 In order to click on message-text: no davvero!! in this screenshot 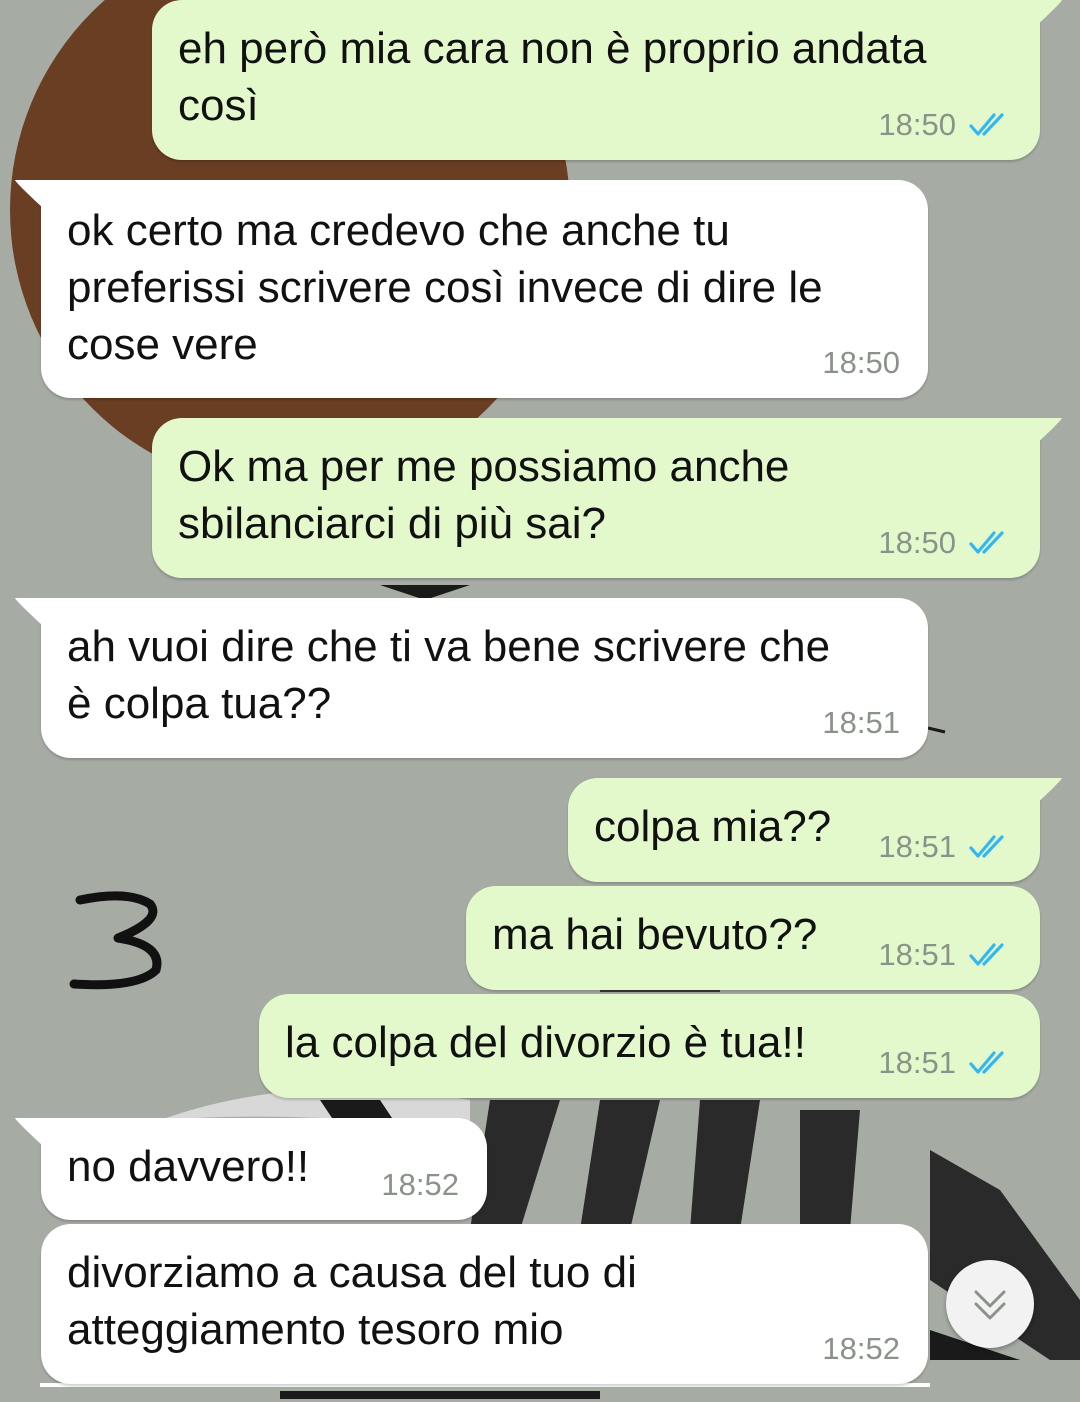, I will do `click(188, 1166)`.